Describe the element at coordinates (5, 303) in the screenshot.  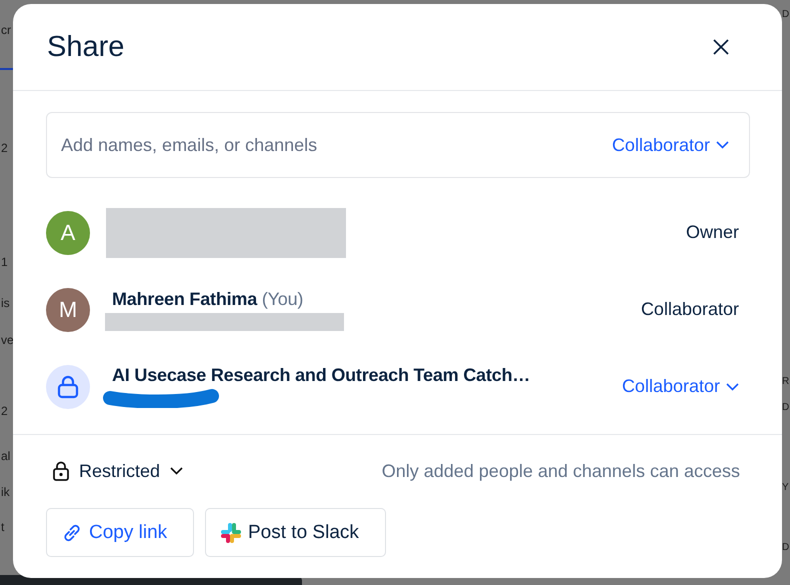
I see `background-text: is` at that location.